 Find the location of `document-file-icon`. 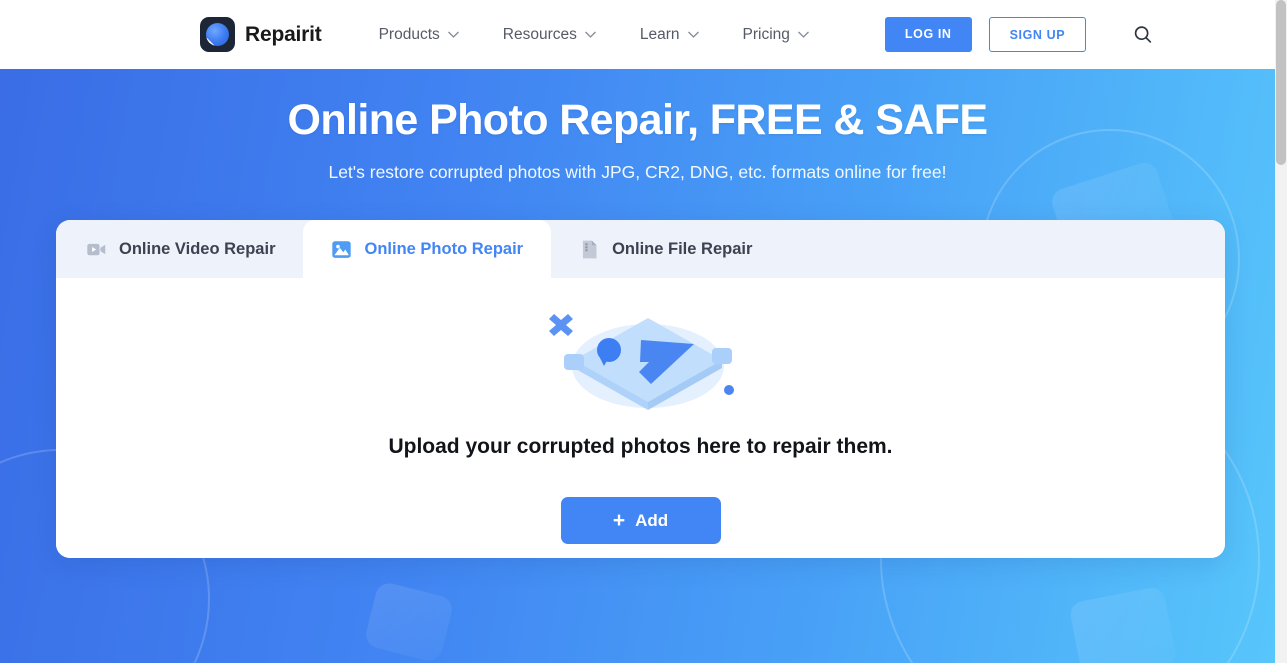

document-file-icon is located at coordinates (590, 249).